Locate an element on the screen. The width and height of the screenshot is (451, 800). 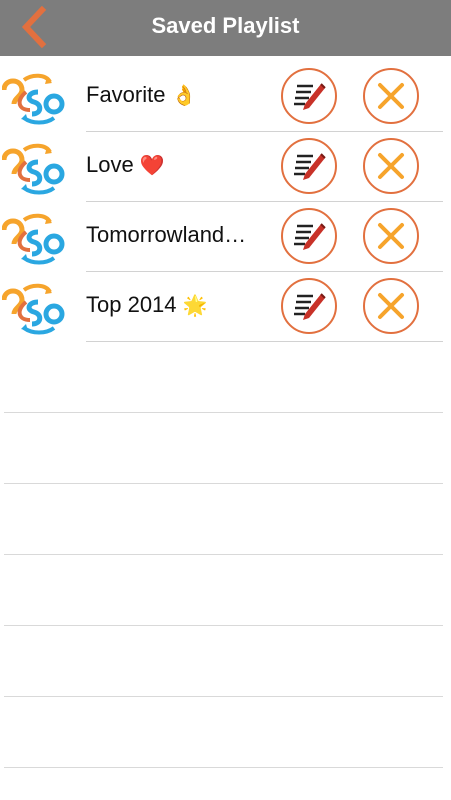
playlist-emoji: 🌟 is located at coordinates (195, 306).